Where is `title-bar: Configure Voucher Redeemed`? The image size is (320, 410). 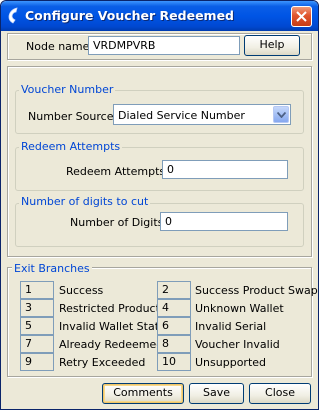 title-bar: Configure Voucher Redeemed is located at coordinates (159, 16).